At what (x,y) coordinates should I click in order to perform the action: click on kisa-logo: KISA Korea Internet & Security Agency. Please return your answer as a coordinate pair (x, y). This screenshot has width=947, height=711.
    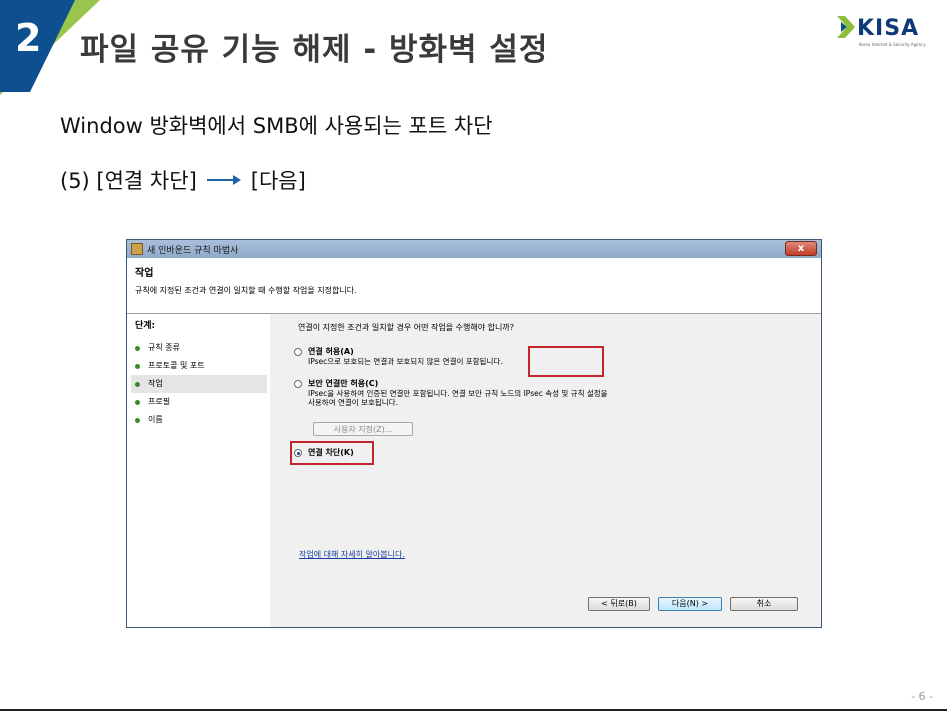
    Looking at the image, I should click on (880, 32).